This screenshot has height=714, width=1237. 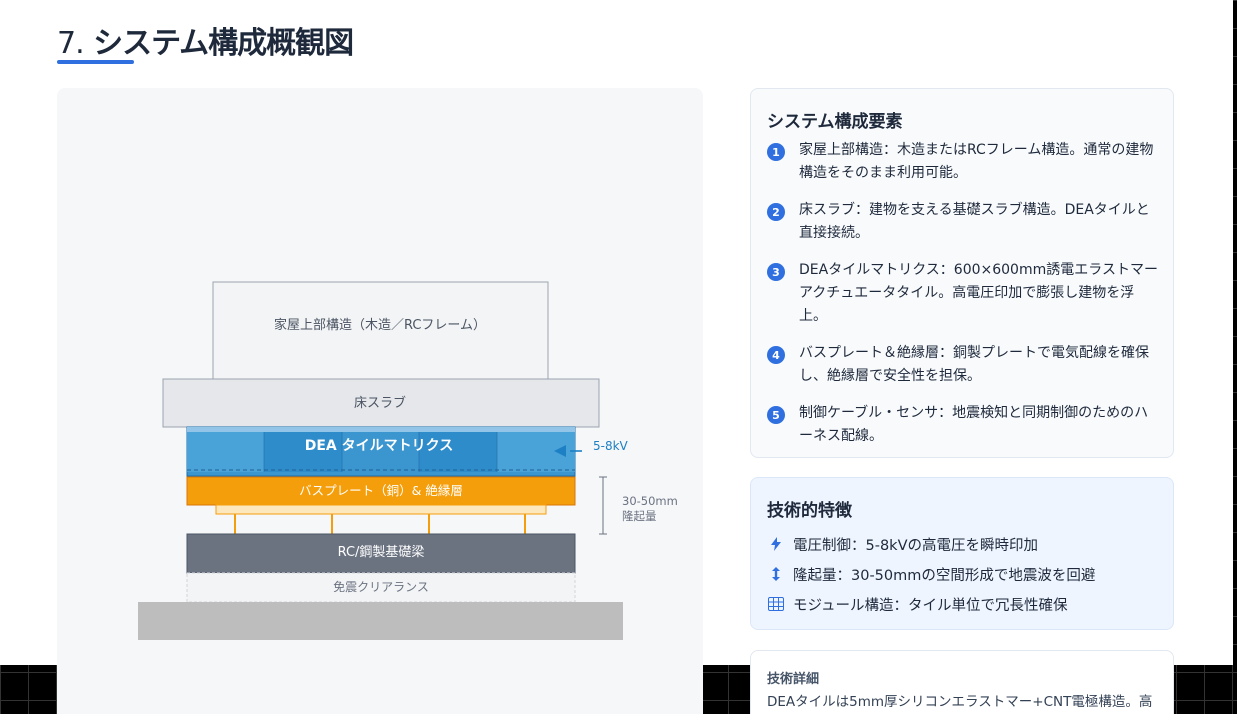 I want to click on list-item: 5 制御ケーブル・センサ：地震検知と同期制御のためのハーネス配線。, so click(x=963, y=425).